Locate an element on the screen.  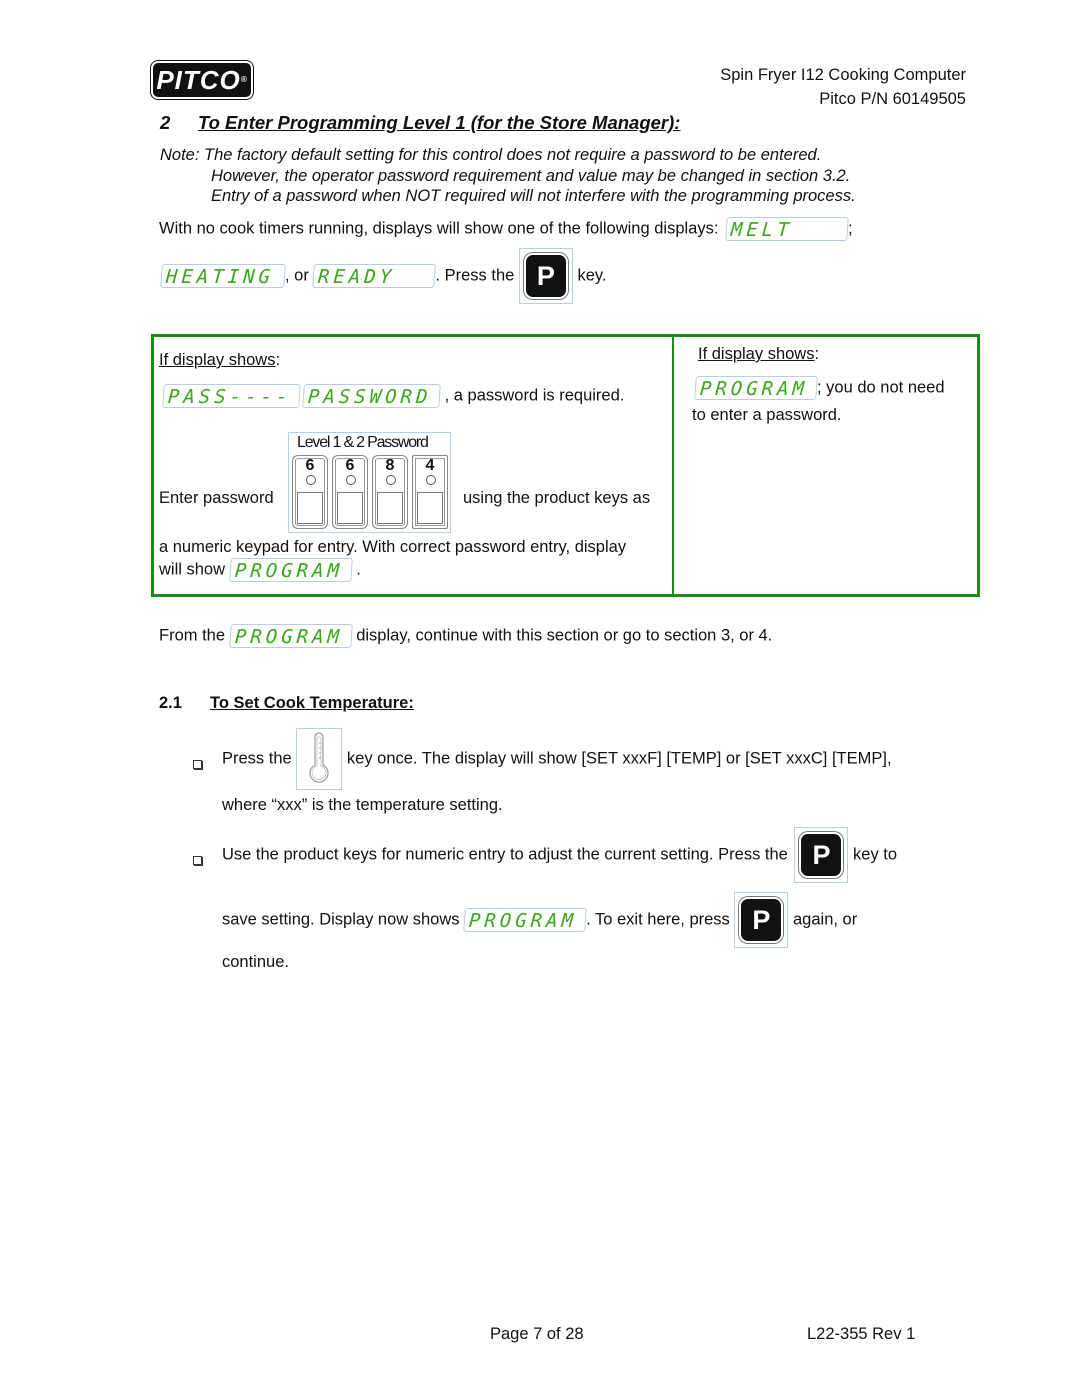
right-program-line: PROGRAM; you do not need is located at coordinates (819, 388).